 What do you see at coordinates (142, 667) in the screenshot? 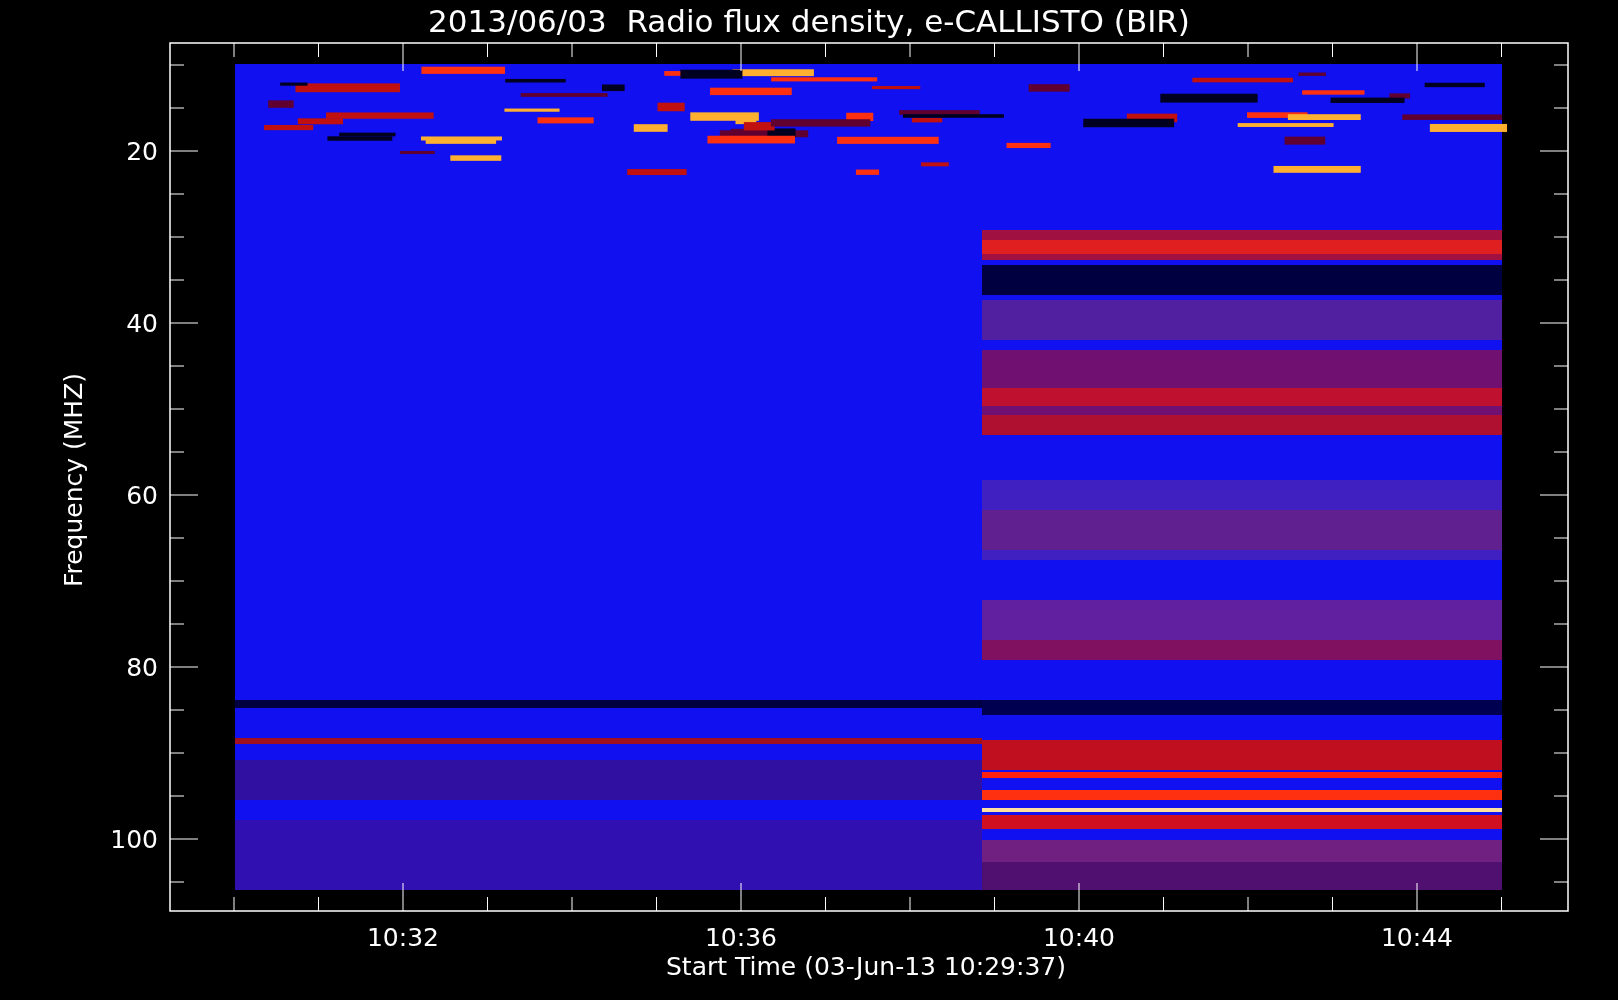
I see `axis-tick-label: 80` at bounding box center [142, 667].